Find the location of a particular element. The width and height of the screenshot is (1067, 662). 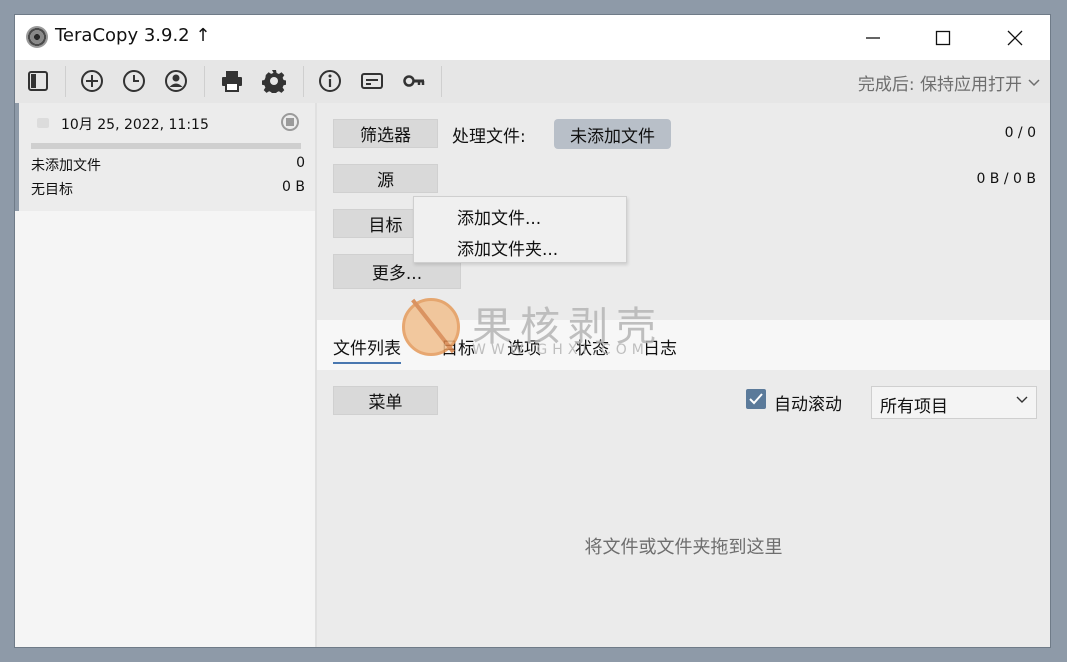

license-button is located at coordinates (372, 81).